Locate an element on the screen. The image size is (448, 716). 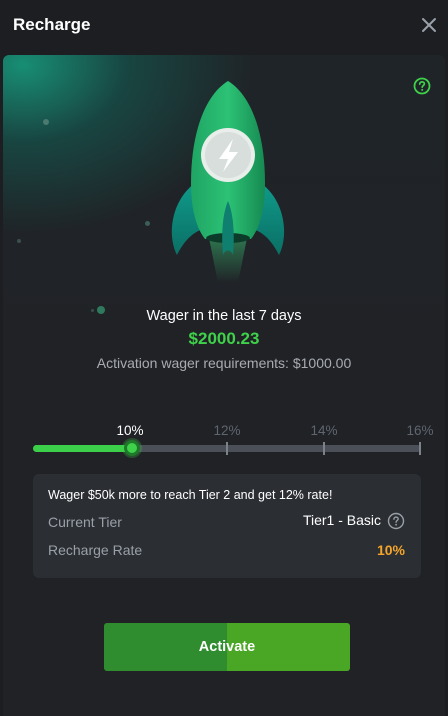
dialog-header: Recharge is located at coordinates (224, 26).